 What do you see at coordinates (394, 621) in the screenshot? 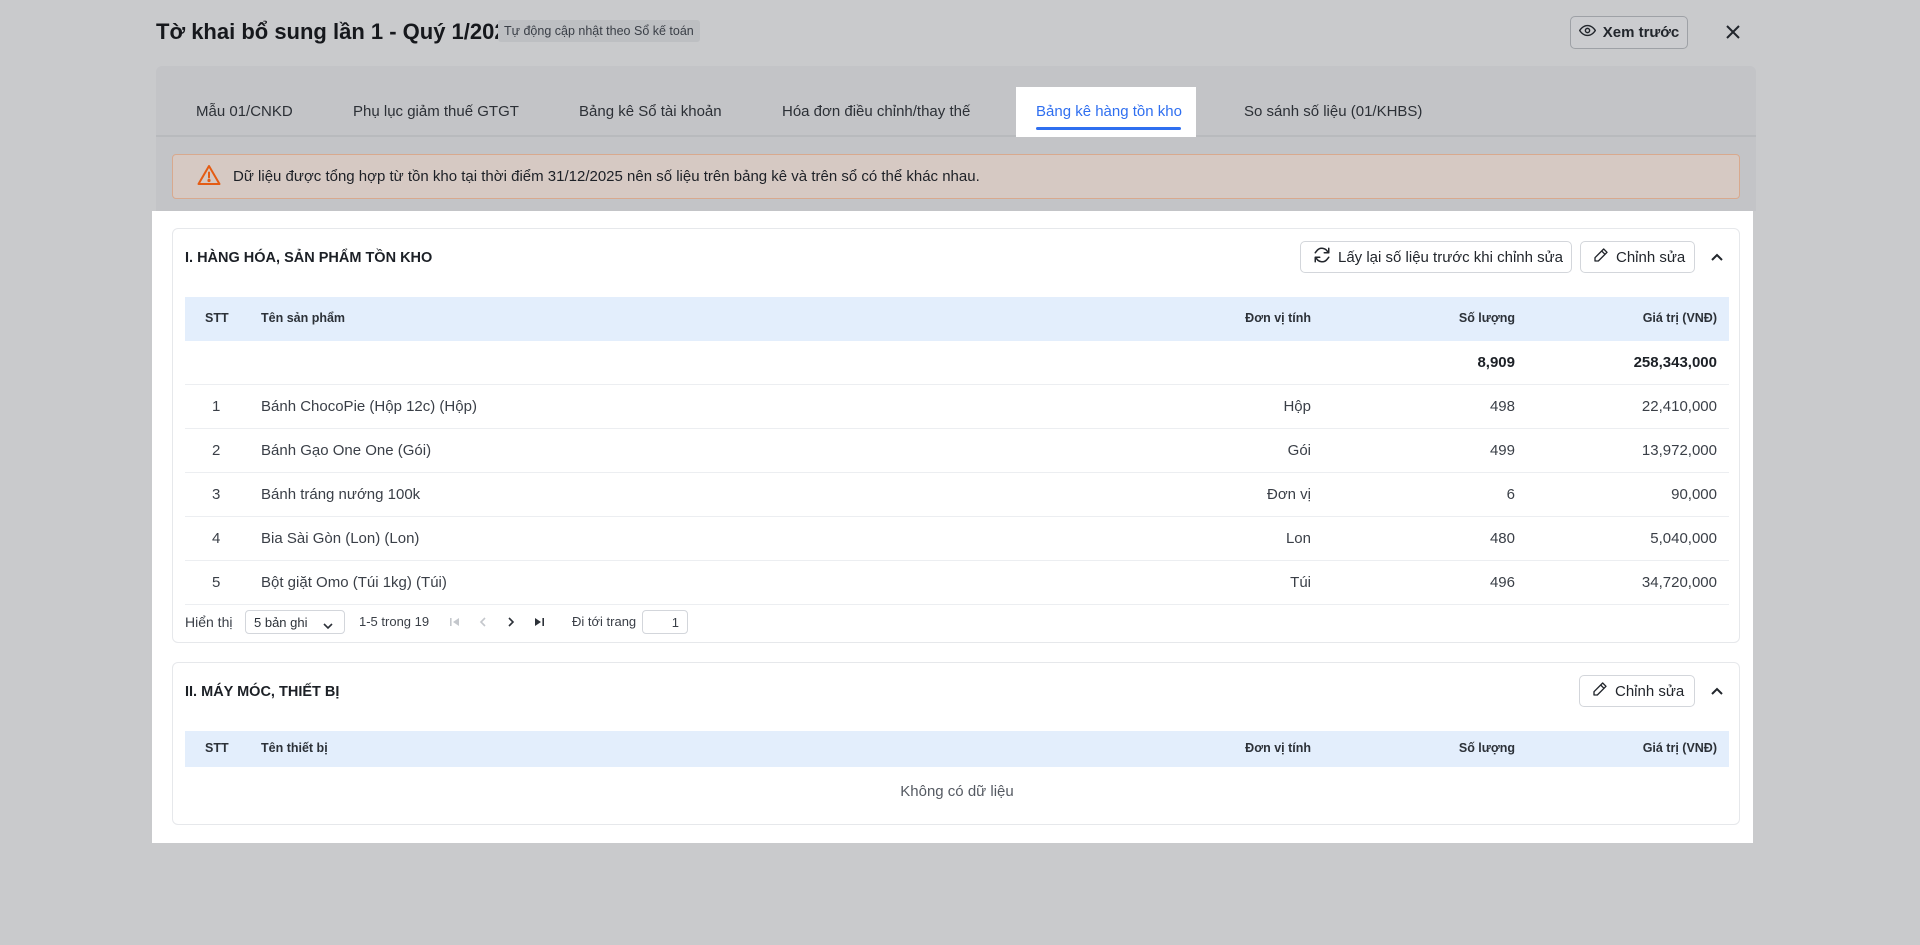
I see `page-range: 1-5 trong 19` at bounding box center [394, 621].